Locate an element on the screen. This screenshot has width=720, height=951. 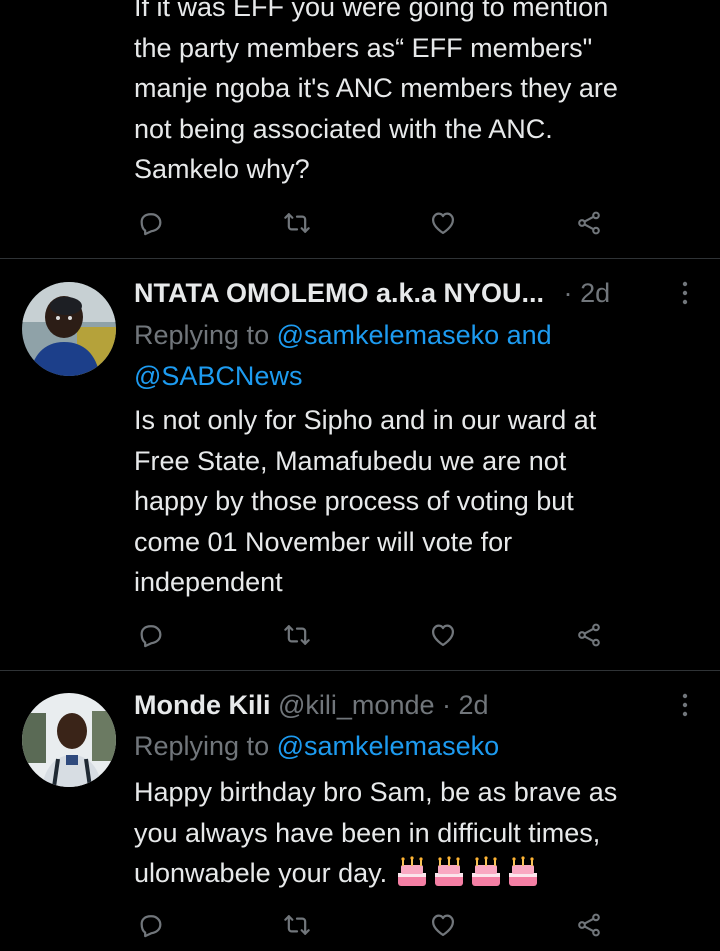
tweet-header: Monde Kili @kili_monde · 2d is located at coordinates (311, 705).